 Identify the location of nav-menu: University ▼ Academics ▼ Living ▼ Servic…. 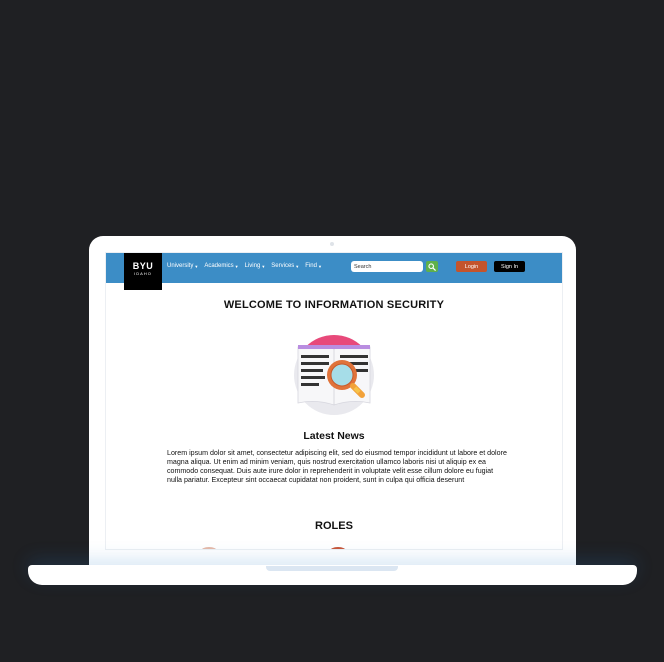
(247, 266).